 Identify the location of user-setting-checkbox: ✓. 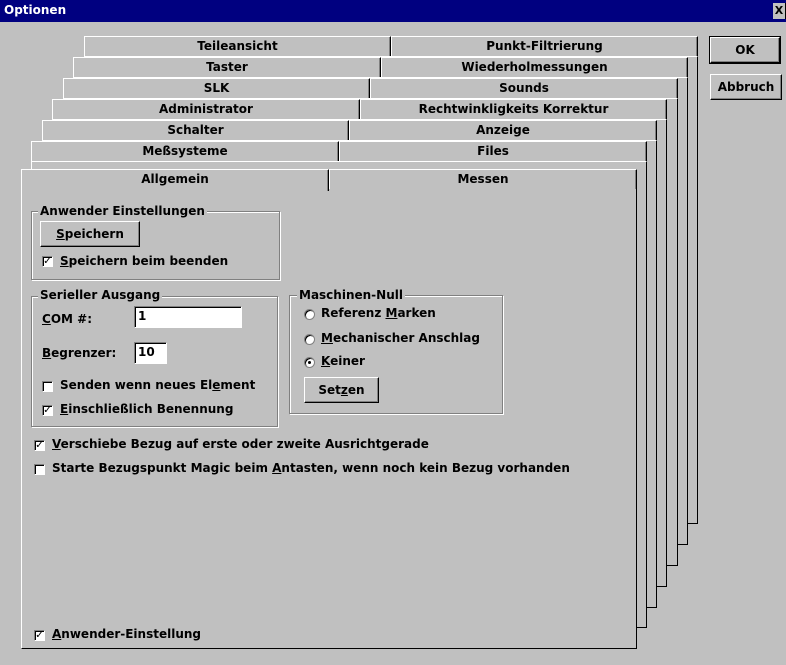
(39, 635).